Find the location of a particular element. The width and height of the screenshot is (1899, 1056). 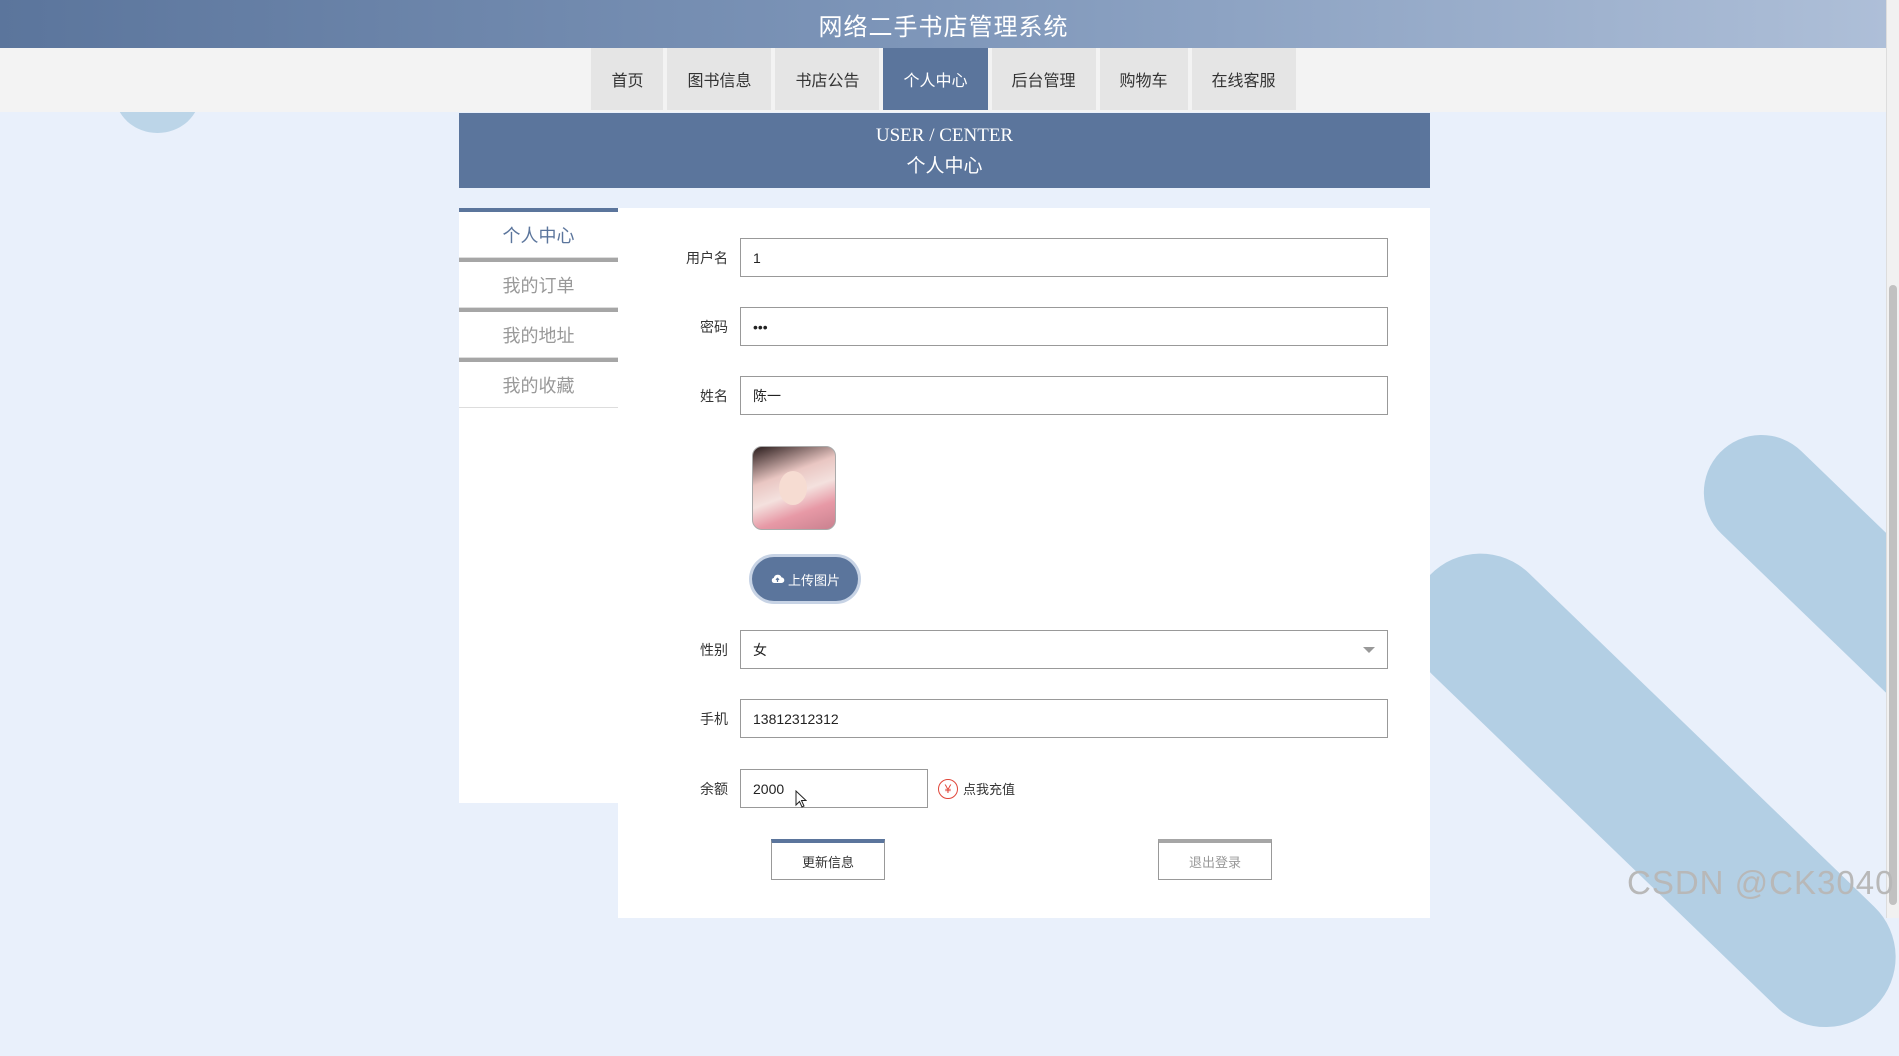

side-item-my-orders: 我的订单 is located at coordinates (538, 283).